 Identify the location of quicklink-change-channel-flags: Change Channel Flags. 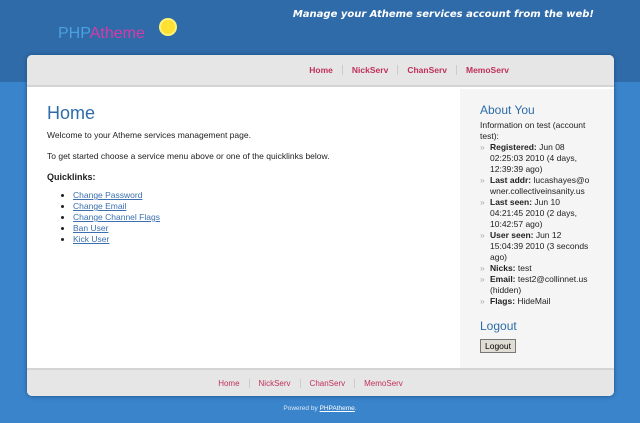
(116, 217).